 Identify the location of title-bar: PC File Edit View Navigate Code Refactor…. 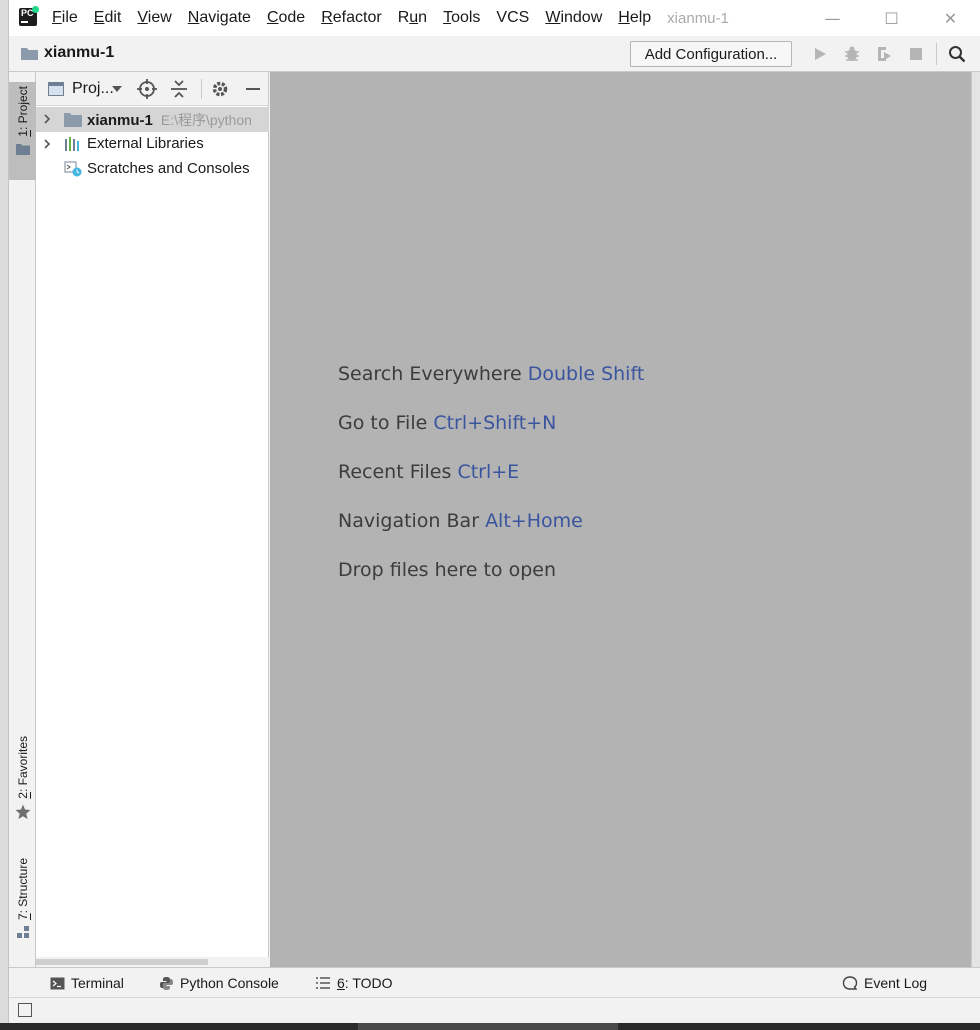
(494, 18).